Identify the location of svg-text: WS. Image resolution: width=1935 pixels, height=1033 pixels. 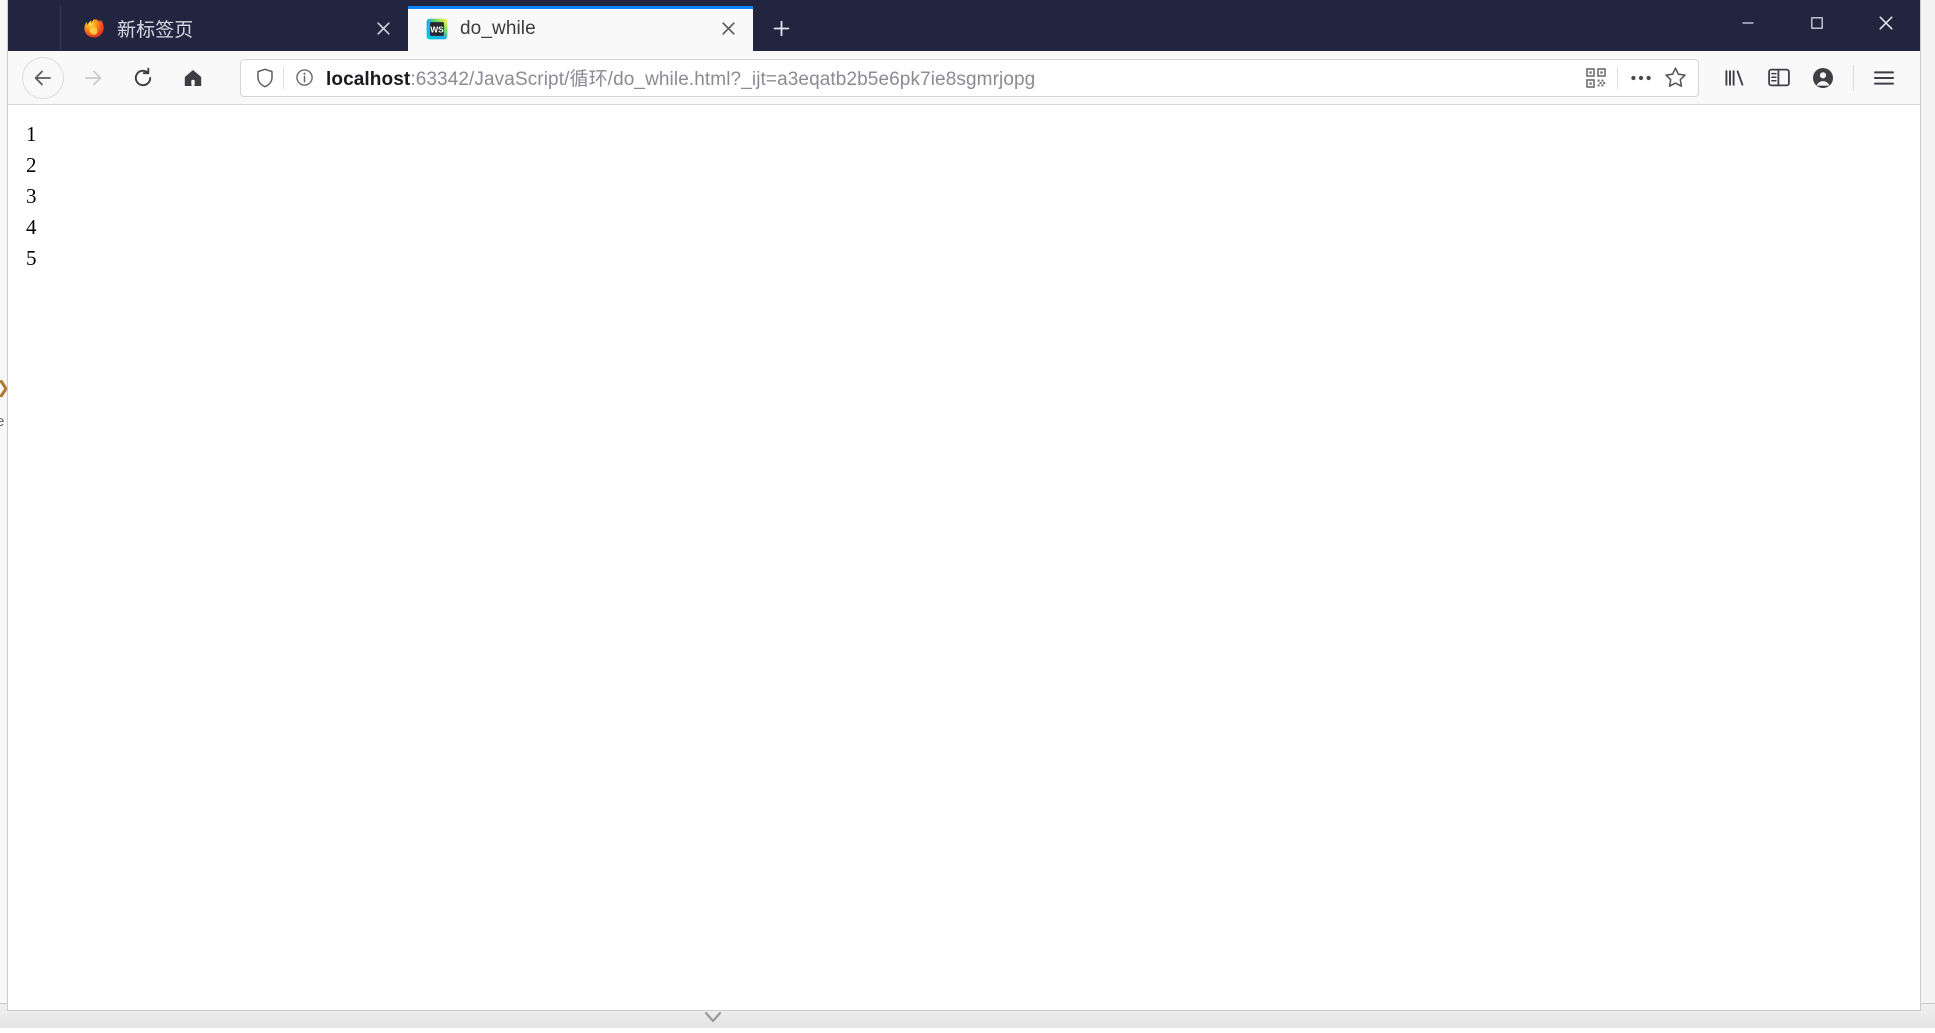
(437, 29).